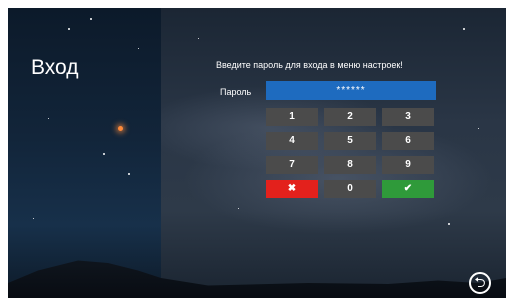 This screenshot has width=514, height=304. I want to click on page-title: Вход, so click(55, 67).